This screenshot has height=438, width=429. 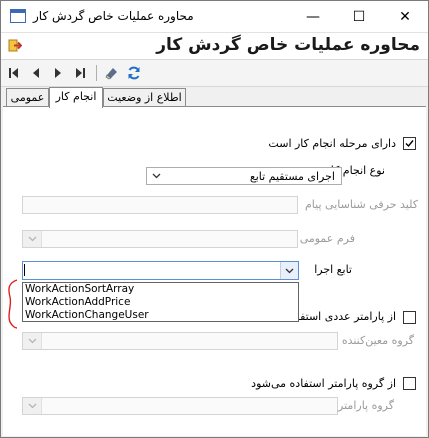 What do you see at coordinates (292, 176) in the screenshot?
I see `work-type-value: اجرای مستقیم تابع` at bounding box center [292, 176].